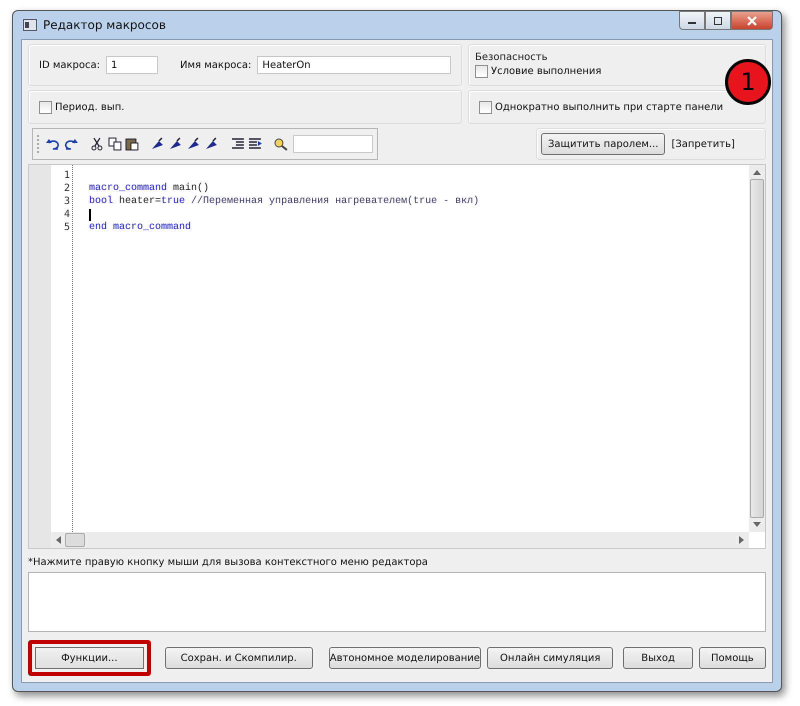  I want to click on cut-icon, so click(96, 144).